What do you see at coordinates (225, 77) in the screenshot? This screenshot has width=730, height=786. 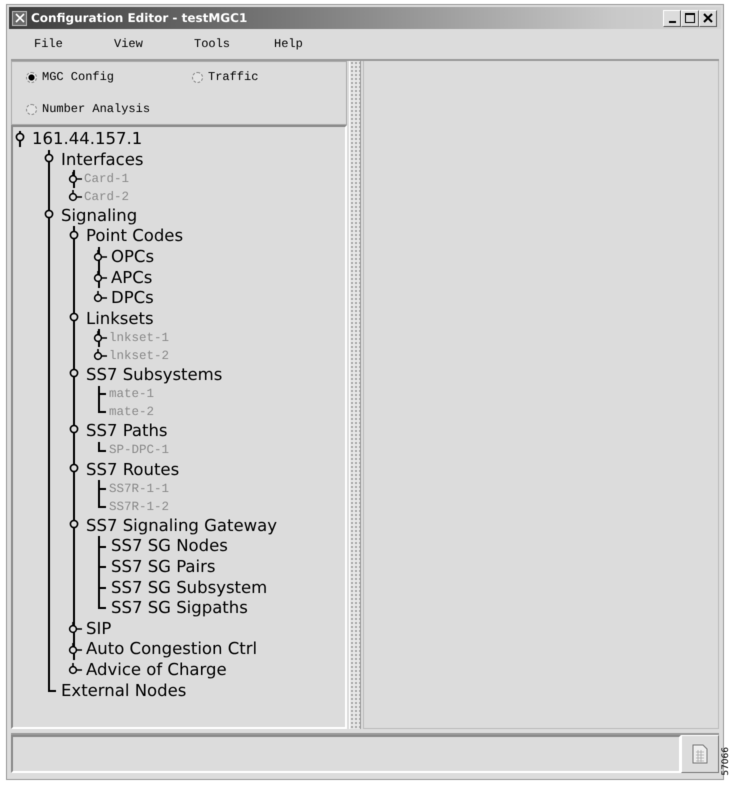 I see `mode-radio: Traffic` at bounding box center [225, 77].